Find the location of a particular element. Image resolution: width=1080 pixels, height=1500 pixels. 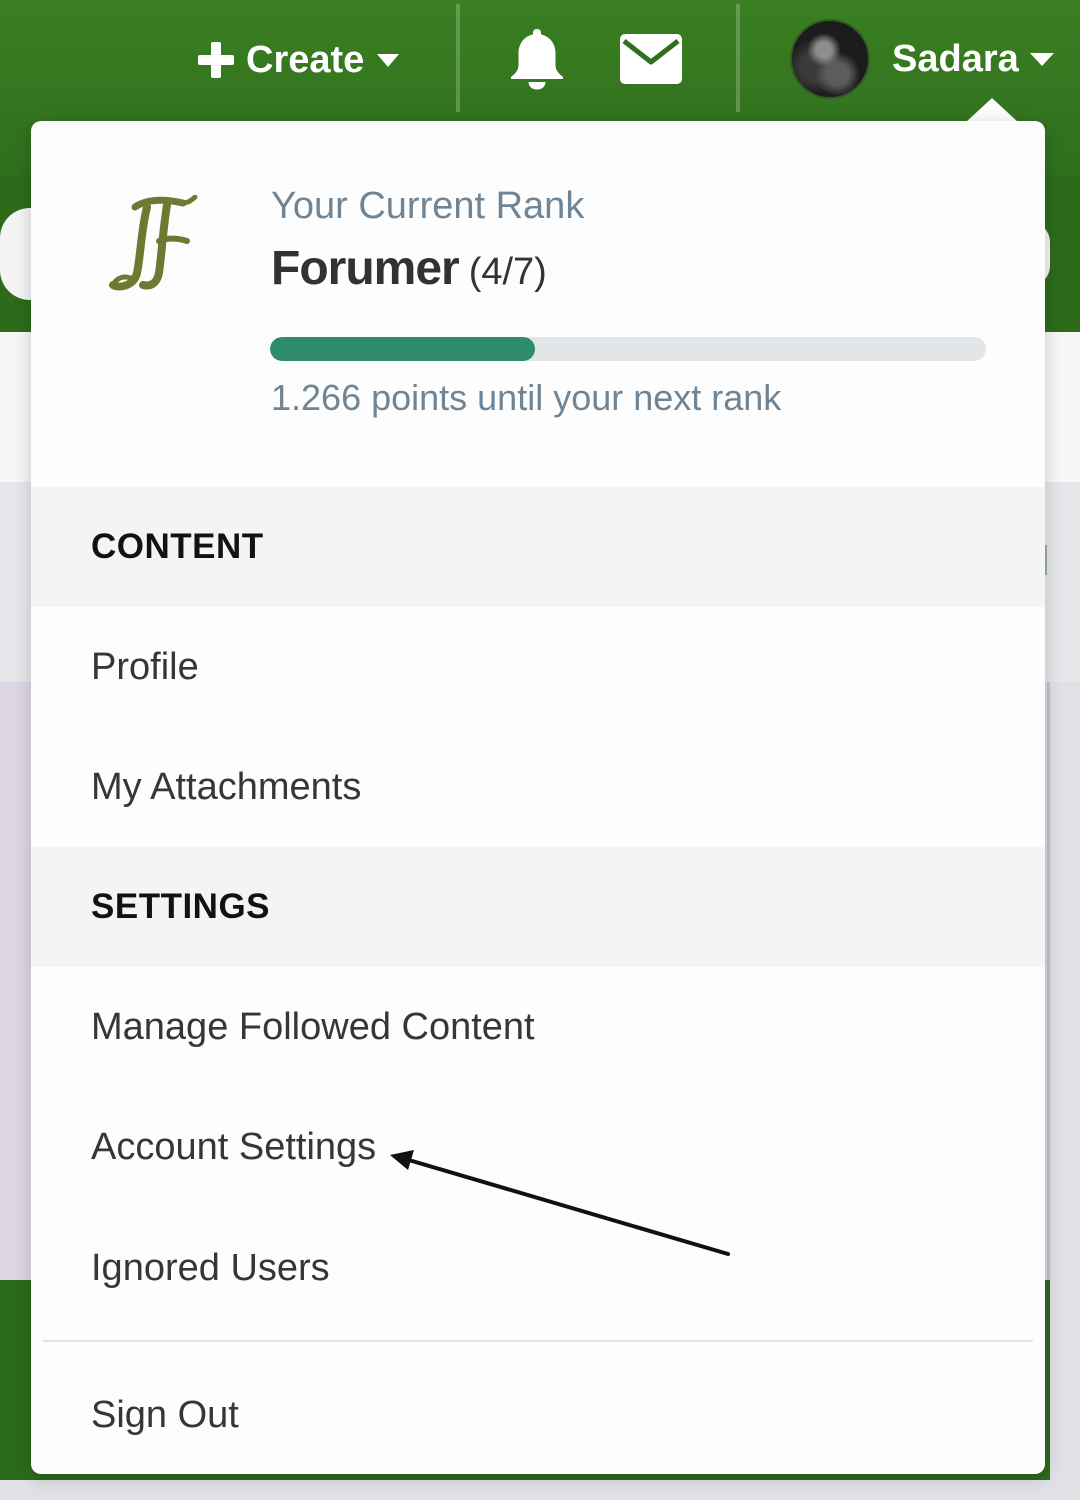

menu-item-ignored-users: Ignored Users is located at coordinates (538, 1268).